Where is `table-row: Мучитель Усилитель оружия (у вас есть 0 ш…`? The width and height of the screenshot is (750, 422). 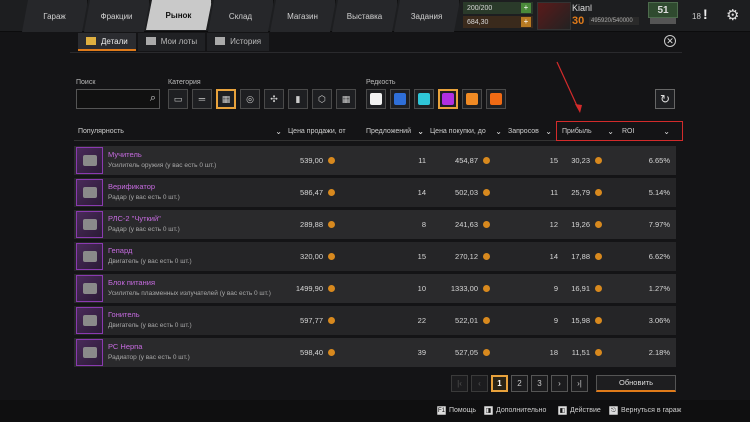
table-row: Мучитель Усилитель оружия (у вас есть 0 ш… is located at coordinates (375, 160).